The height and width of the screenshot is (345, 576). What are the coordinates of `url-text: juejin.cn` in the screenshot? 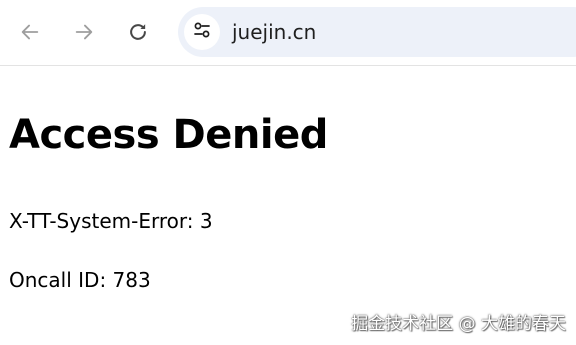 It's located at (274, 32).